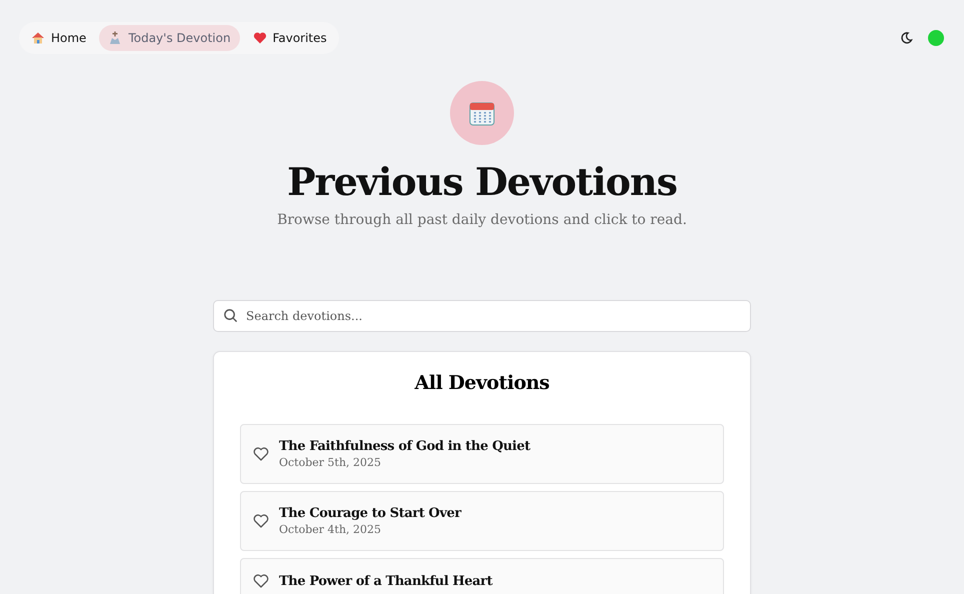 Image resolution: width=964 pixels, height=594 pixels. Describe the element at coordinates (482, 220) in the screenshot. I see `page-subtitle: Browse through all past daily devotions and click to read.` at that location.